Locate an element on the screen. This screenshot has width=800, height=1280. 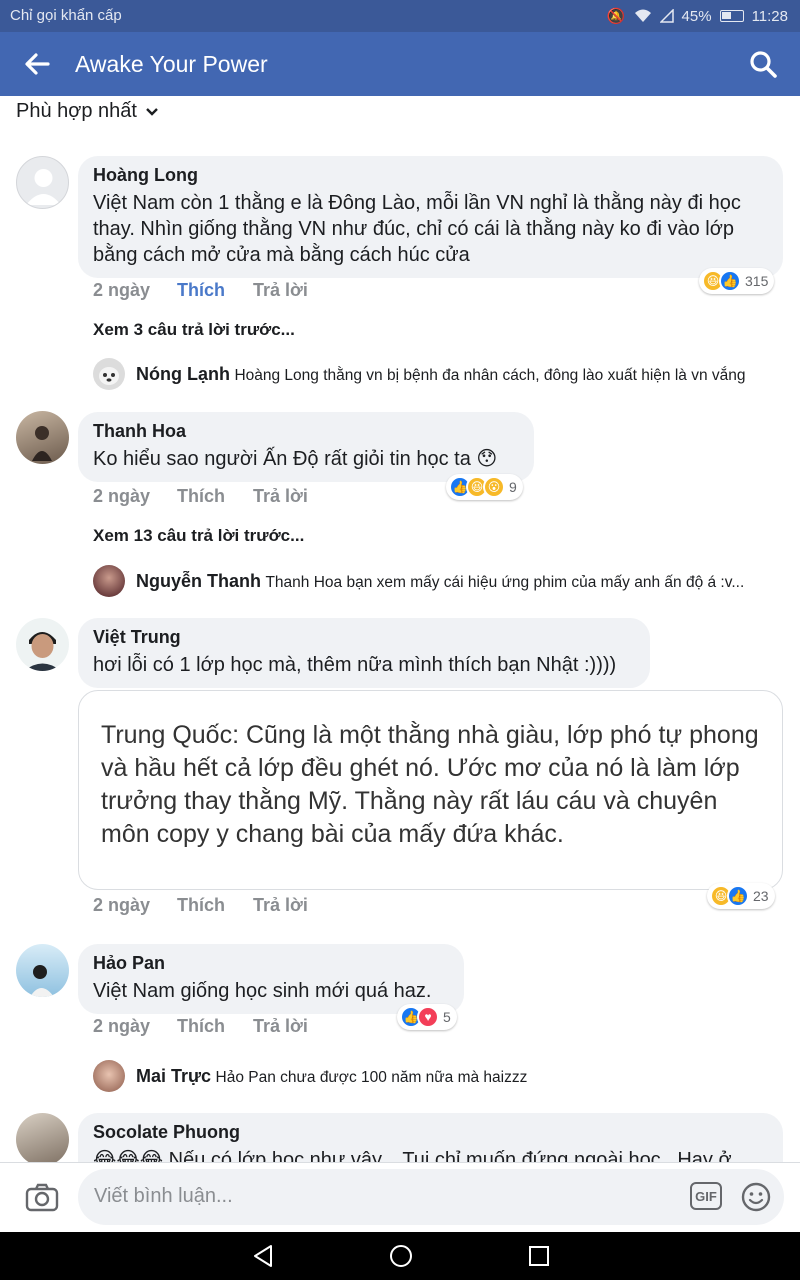
gif-button: GIF is located at coordinates (706, 1196).